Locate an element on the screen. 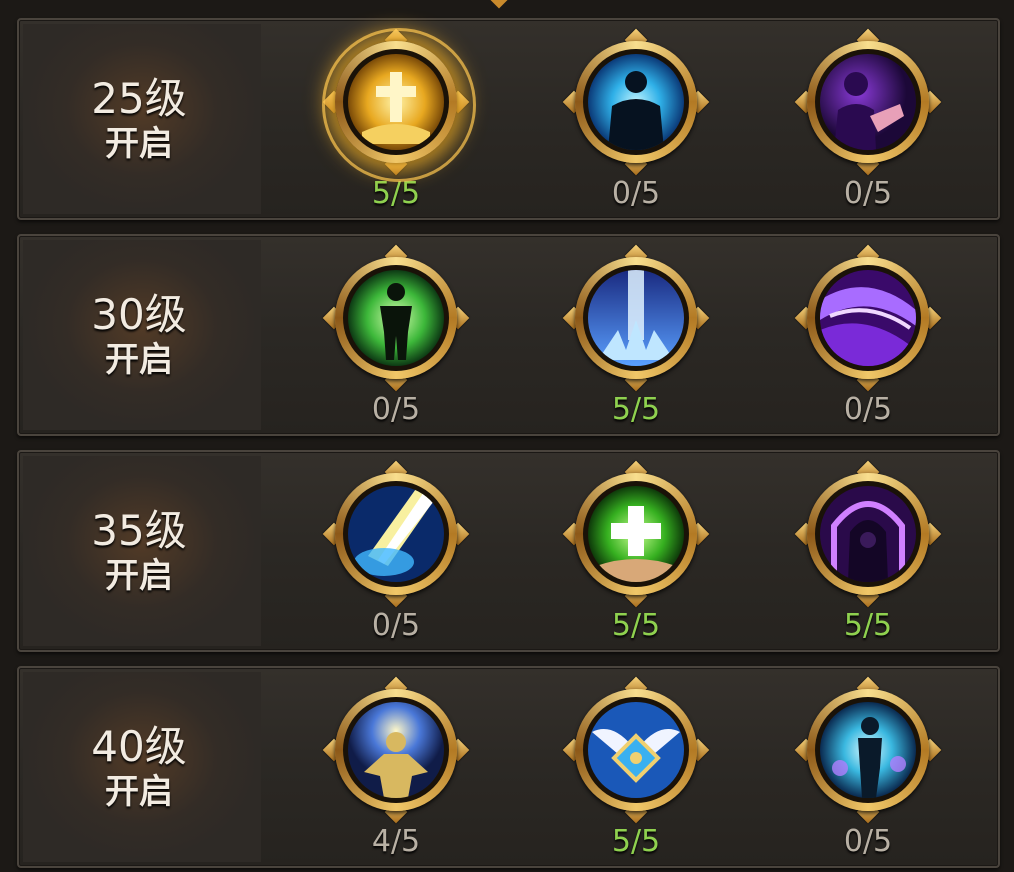 The width and height of the screenshot is (1014, 872). tier-level-label: 40级 开启 is located at coordinates (139, 767).